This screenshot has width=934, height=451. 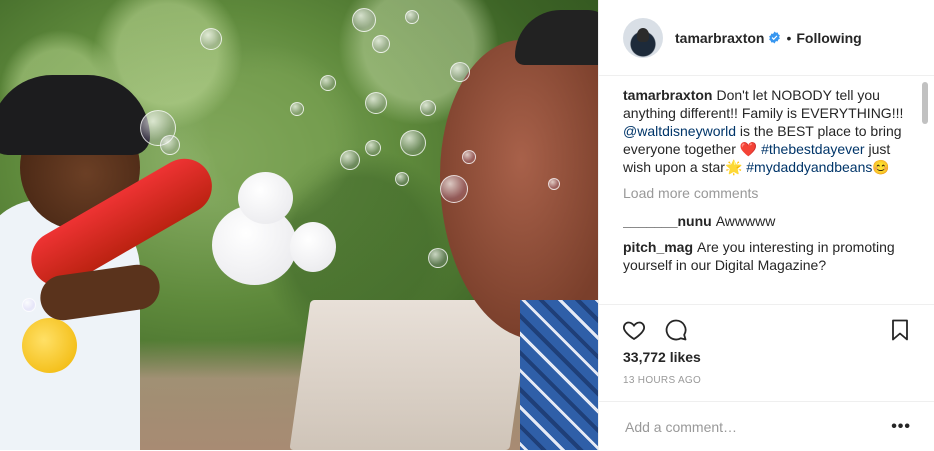 What do you see at coordinates (719, 38) in the screenshot?
I see `username-link: tamarbraxton` at bounding box center [719, 38].